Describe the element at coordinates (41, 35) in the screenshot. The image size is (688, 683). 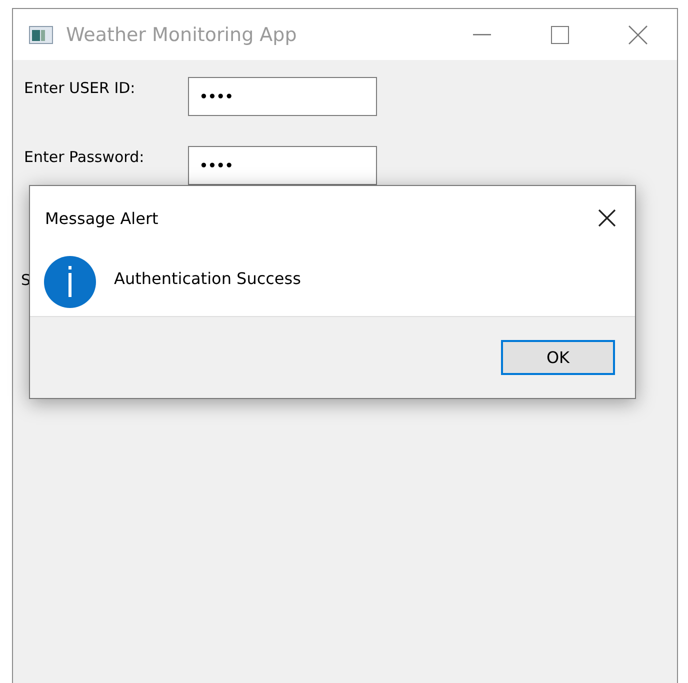
I see `window-icon` at that location.